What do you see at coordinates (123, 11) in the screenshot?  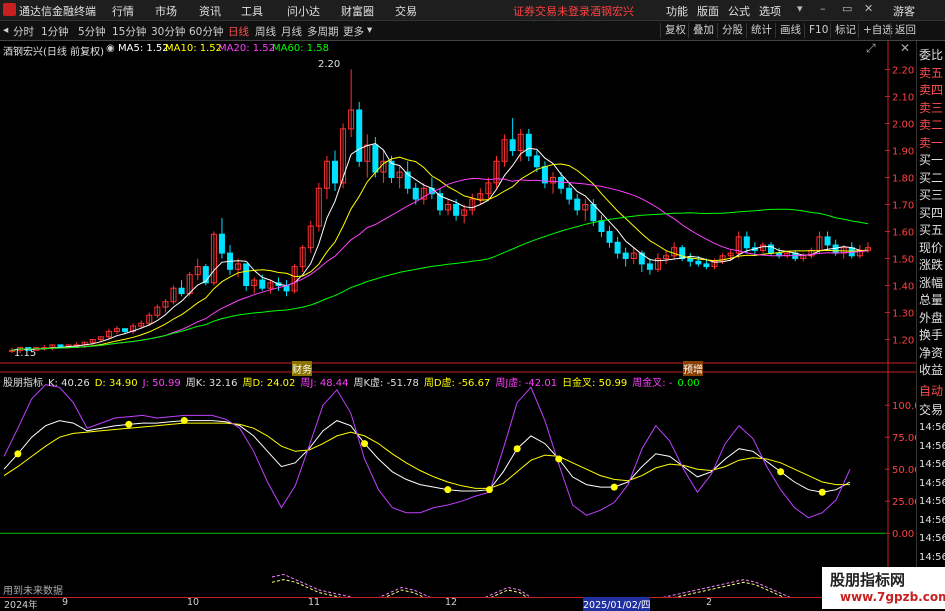 I see `menu-quotes: 行情` at bounding box center [123, 11].